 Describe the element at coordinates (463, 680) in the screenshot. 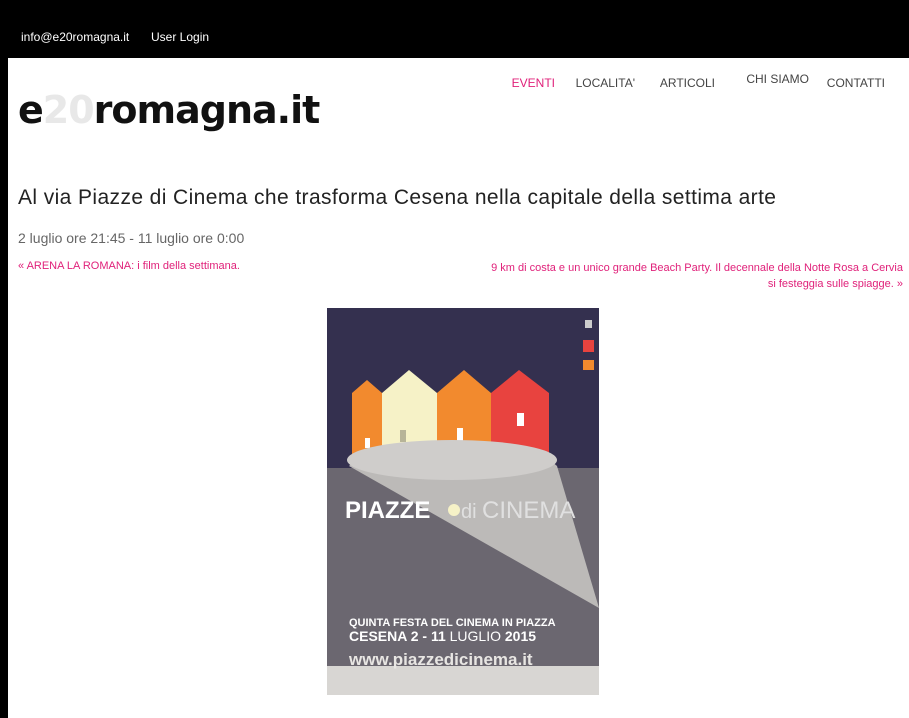

I see `poster-bottom-band` at that location.